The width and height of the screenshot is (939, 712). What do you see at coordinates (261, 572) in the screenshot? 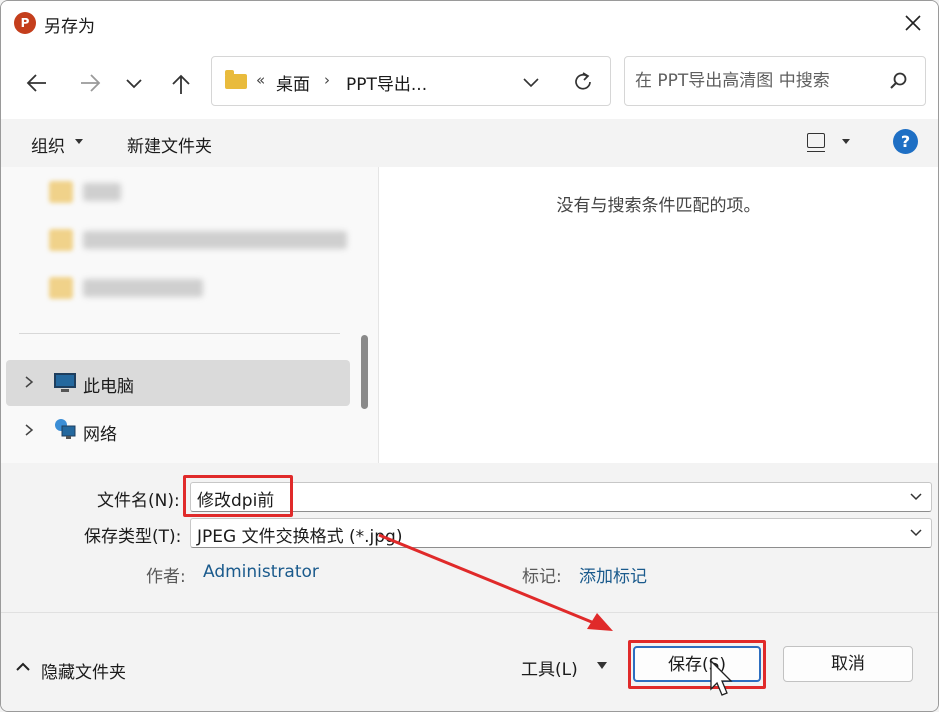
I see `author-value: Administrator` at bounding box center [261, 572].